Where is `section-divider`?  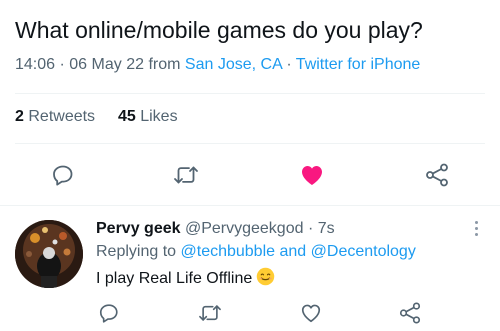 section-divider is located at coordinates (250, 205).